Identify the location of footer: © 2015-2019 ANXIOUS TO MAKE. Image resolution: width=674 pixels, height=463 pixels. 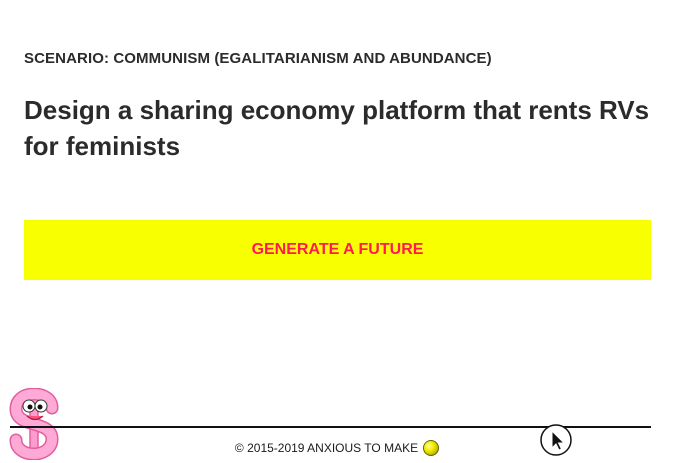
(337, 448).